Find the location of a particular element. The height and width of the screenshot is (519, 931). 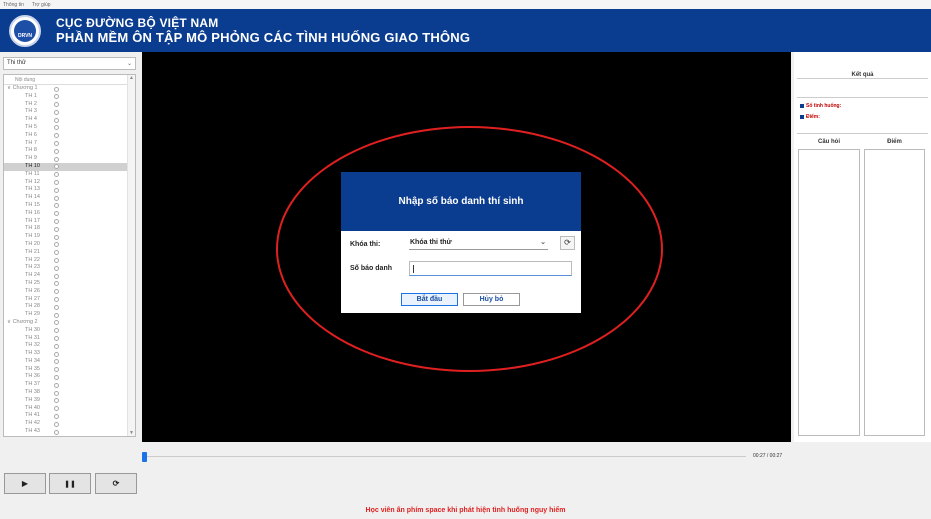

tree-item: TH 29 is located at coordinates (69, 315).